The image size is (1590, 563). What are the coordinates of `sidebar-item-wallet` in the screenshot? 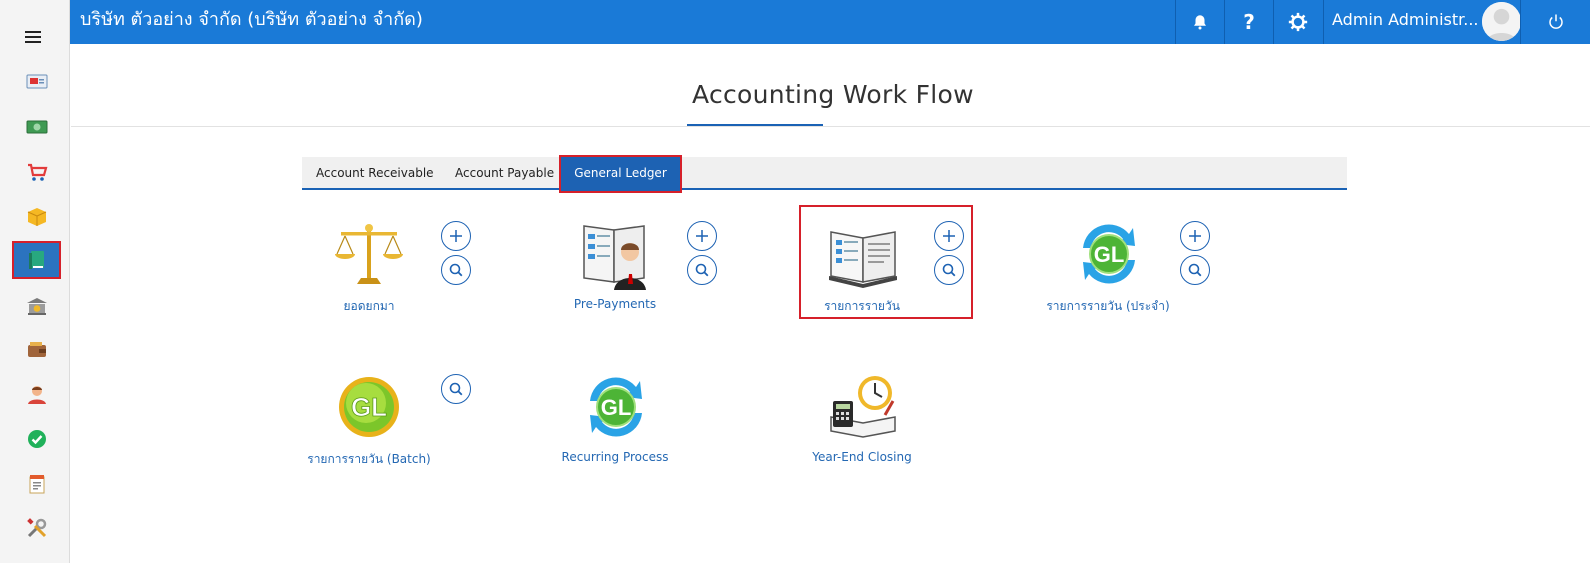 It's located at (36, 350).